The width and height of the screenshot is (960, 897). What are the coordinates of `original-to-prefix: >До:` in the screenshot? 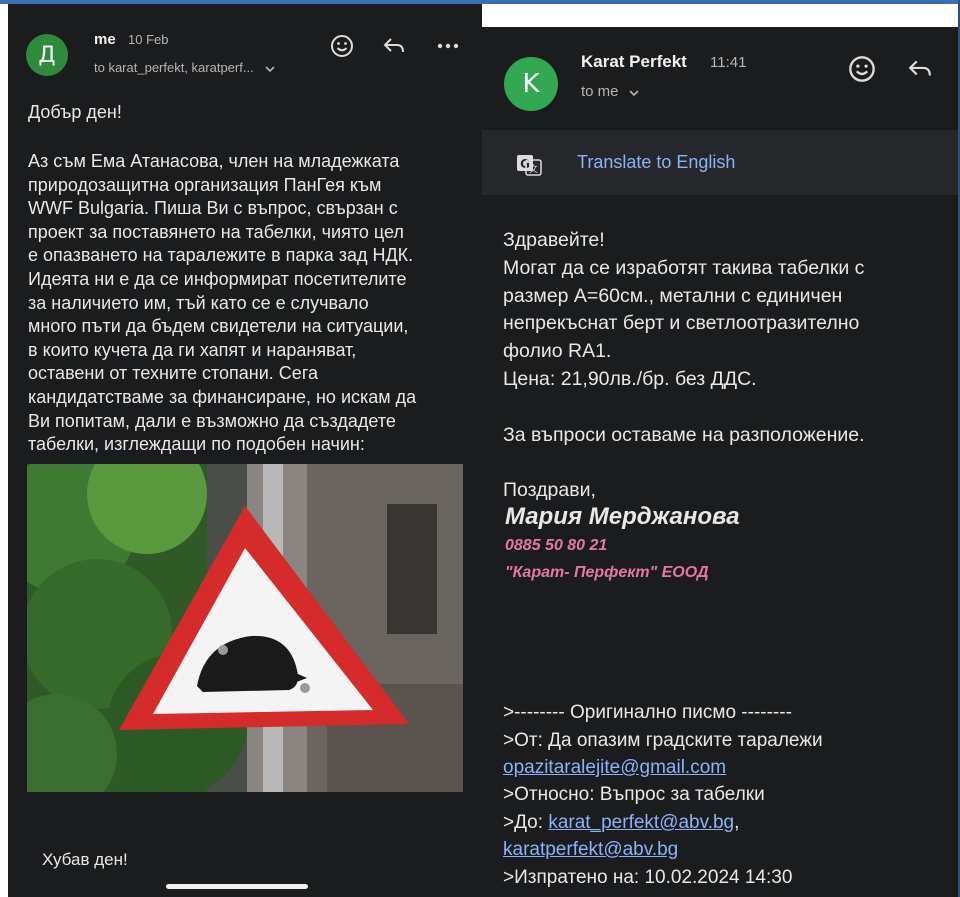 It's located at (526, 822).